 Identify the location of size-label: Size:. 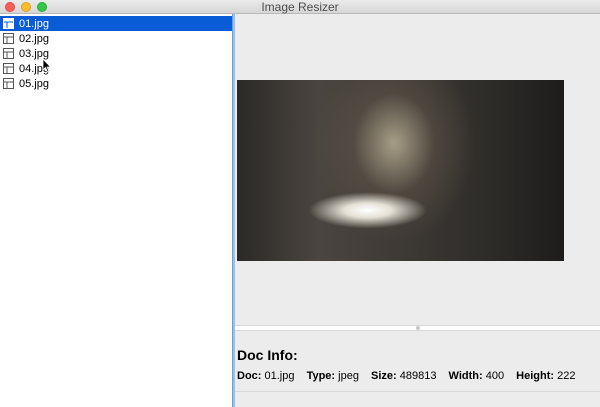
(384, 376).